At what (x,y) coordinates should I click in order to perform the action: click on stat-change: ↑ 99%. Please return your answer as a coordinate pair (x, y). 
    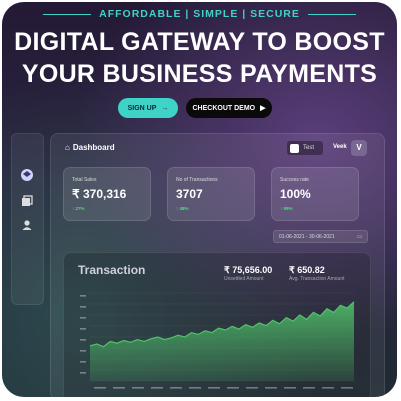
    Looking at the image, I should click on (286, 208).